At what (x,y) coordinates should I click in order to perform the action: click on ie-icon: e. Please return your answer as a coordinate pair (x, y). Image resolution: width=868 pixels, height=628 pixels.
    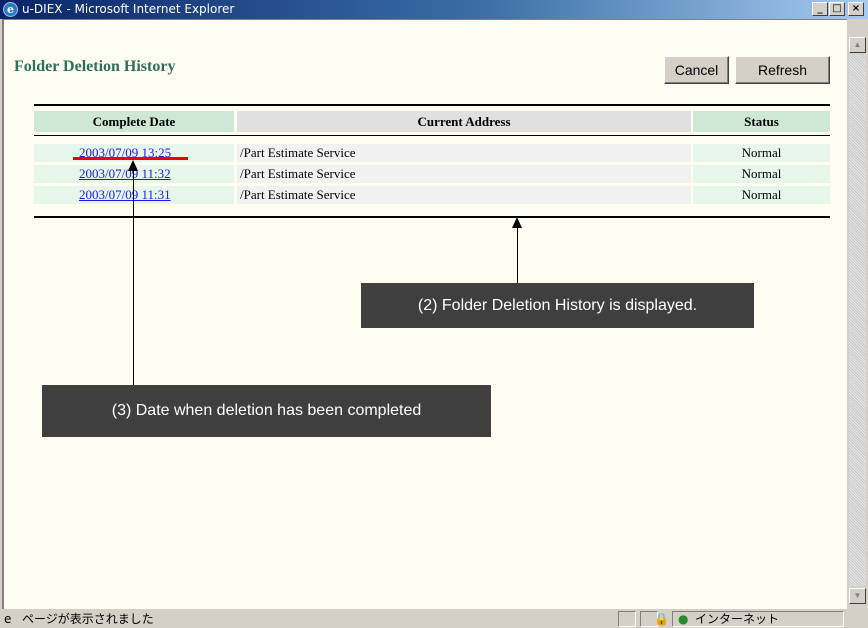
    Looking at the image, I should click on (10, 9).